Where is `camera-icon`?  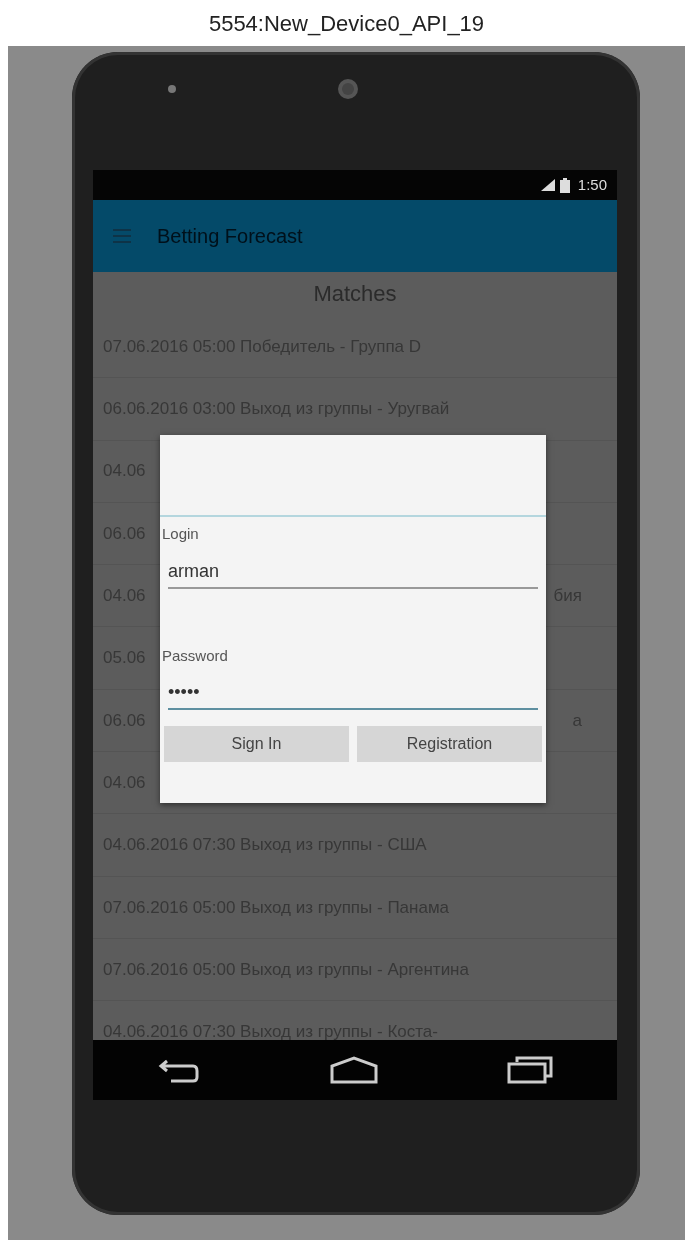 camera-icon is located at coordinates (172, 89).